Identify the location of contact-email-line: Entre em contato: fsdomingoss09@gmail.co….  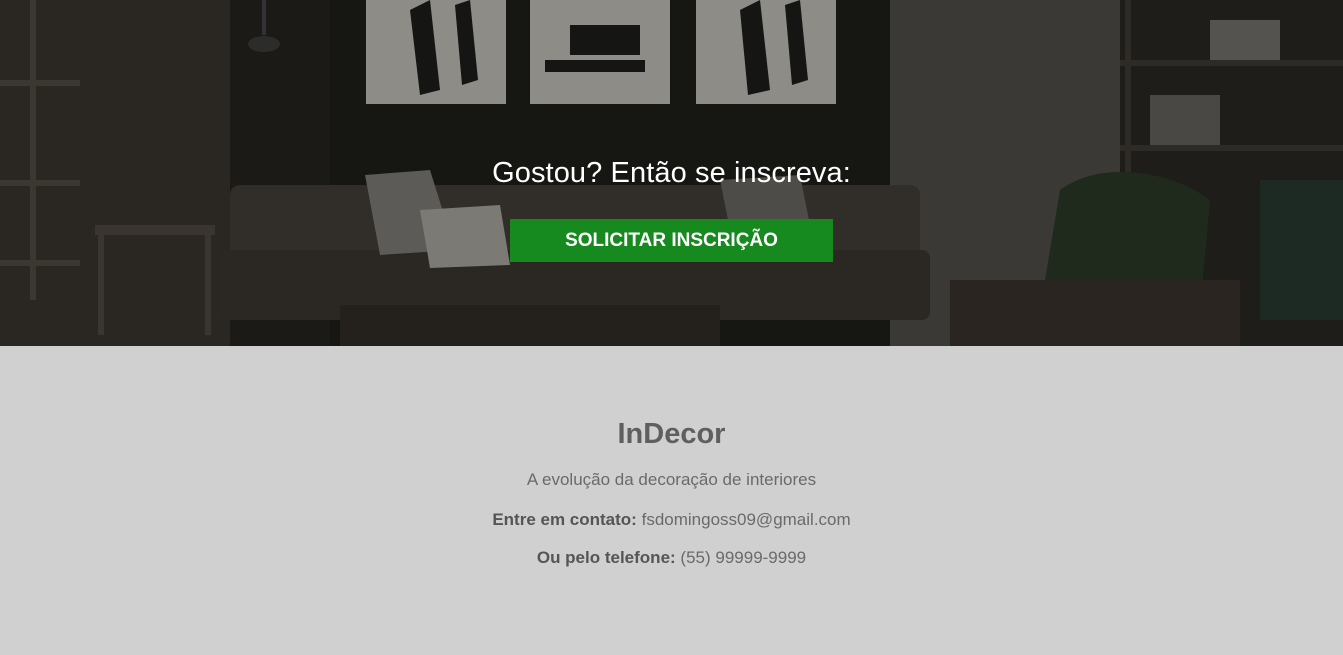
(671, 520).